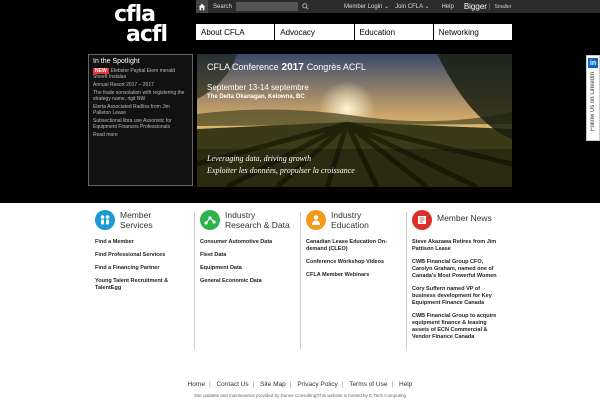 The height and width of the screenshot is (400, 600). I want to click on link-young-talent: Young Talent Recruitment & TalentEgg, so click(142, 285).